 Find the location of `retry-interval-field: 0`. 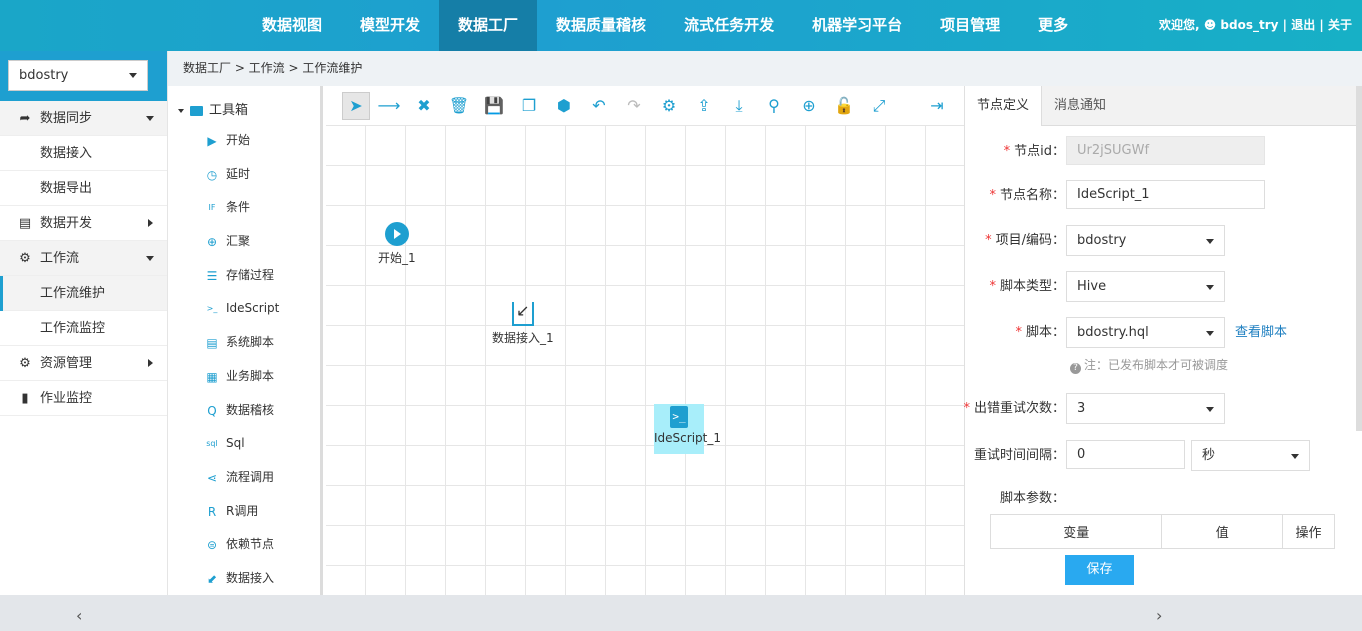

retry-interval-field: 0 is located at coordinates (1125, 454).